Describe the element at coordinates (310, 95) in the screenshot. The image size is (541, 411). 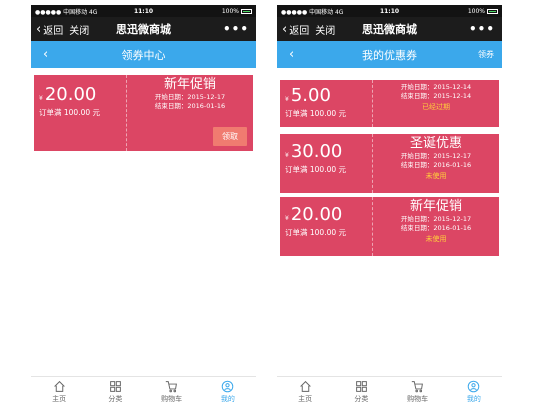
I see `coupon-amount: 5.00` at that location.